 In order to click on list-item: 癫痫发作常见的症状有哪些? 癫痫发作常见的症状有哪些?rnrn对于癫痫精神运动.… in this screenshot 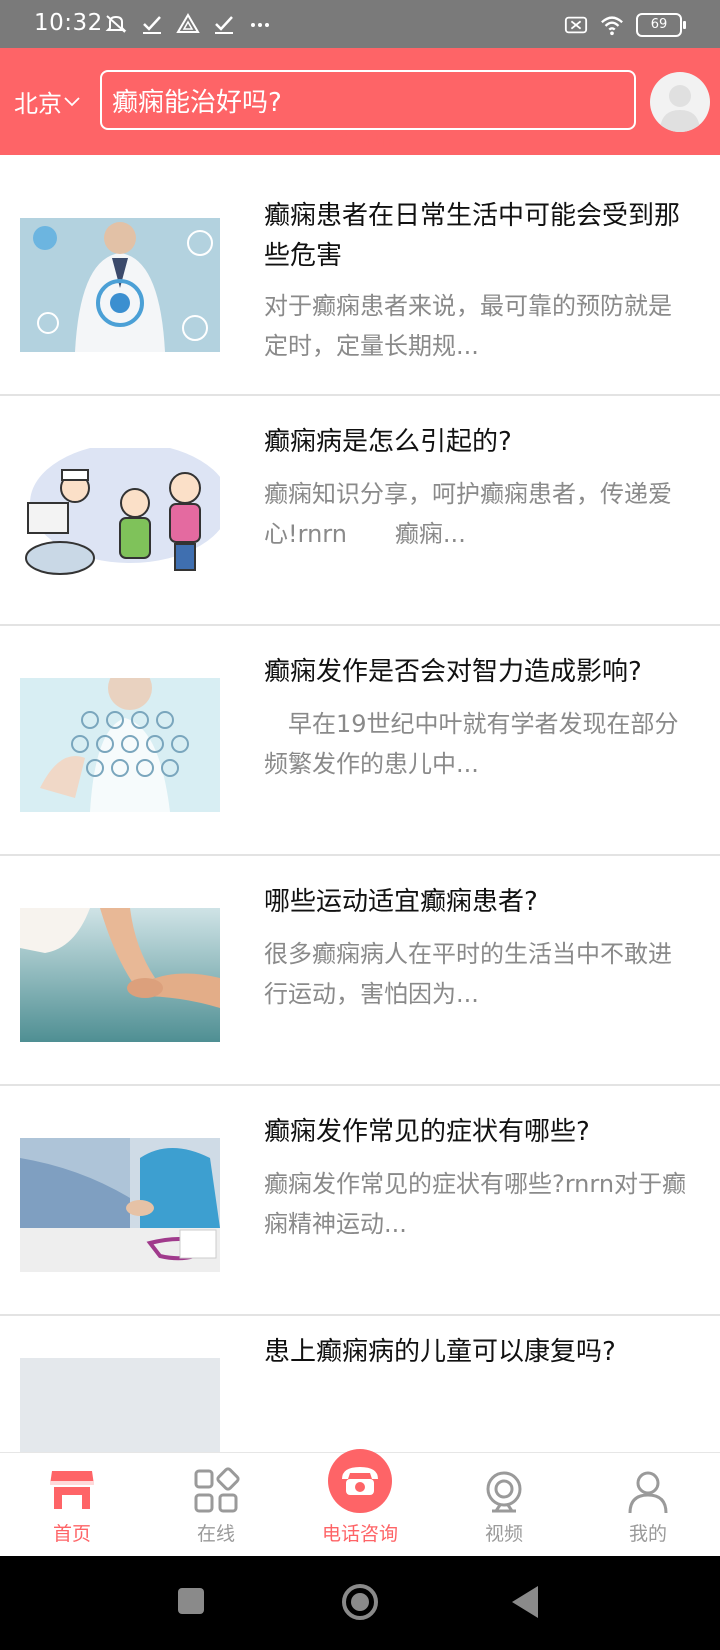, I will do `click(360, 1196)`.